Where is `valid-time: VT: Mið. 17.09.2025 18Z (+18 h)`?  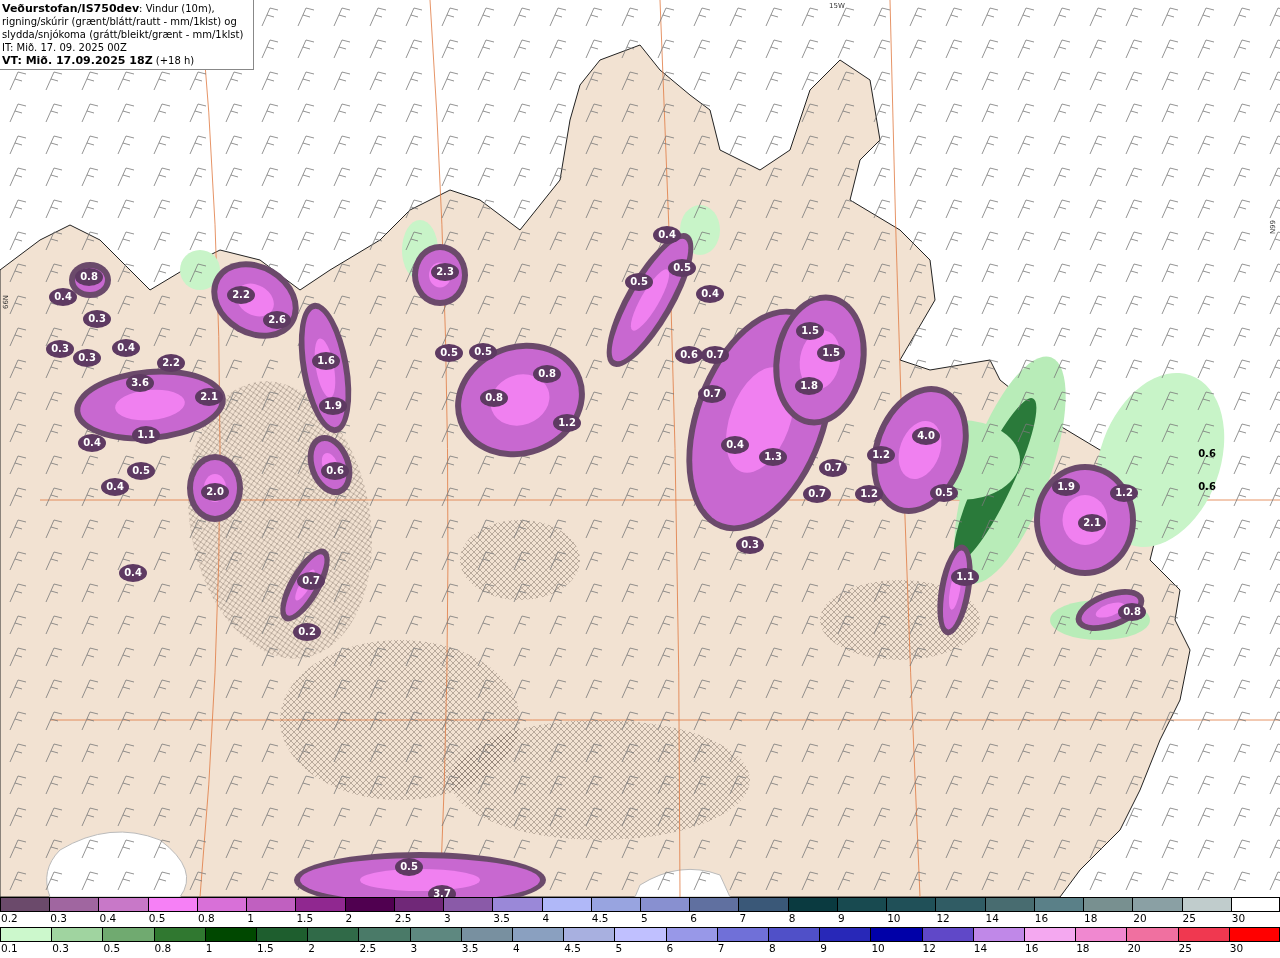 valid-time: VT: Mið. 17.09.2025 18Z (+18 h) is located at coordinates (99, 60).